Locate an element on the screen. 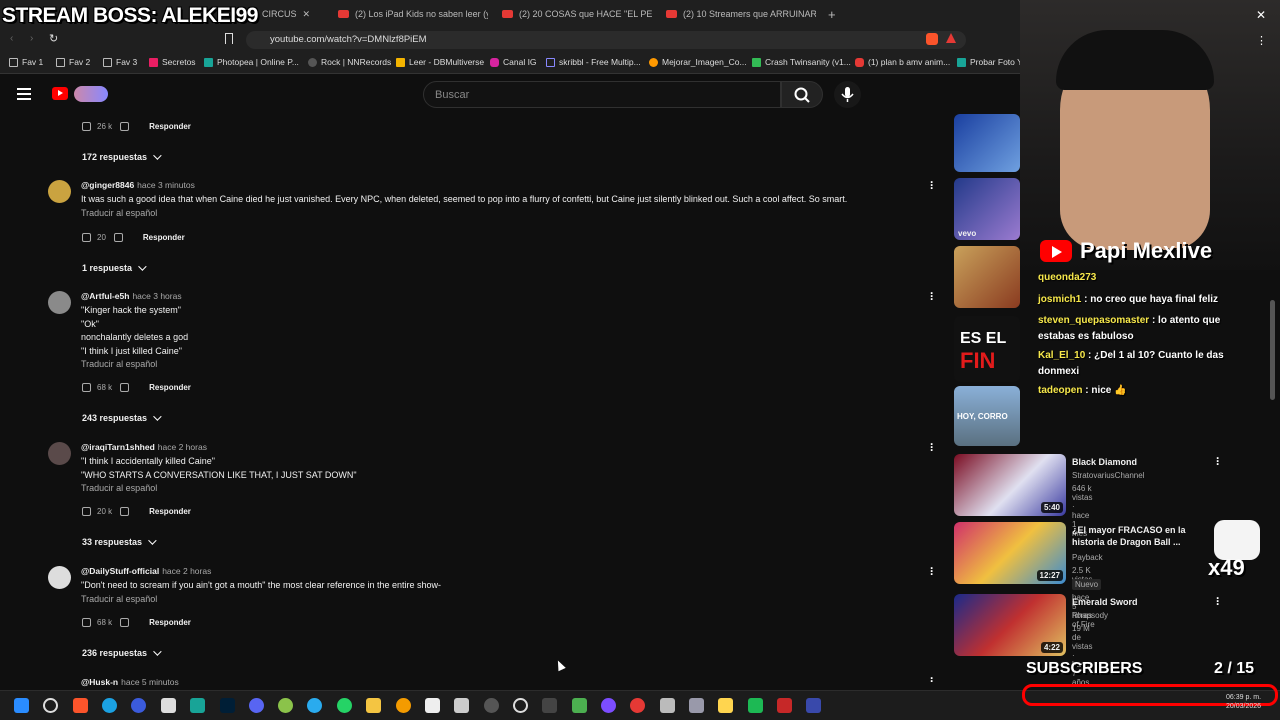  tab-ipad-kids: (2) Los iPad Kids no saben leer (y nad is located at coordinates (413, 14).